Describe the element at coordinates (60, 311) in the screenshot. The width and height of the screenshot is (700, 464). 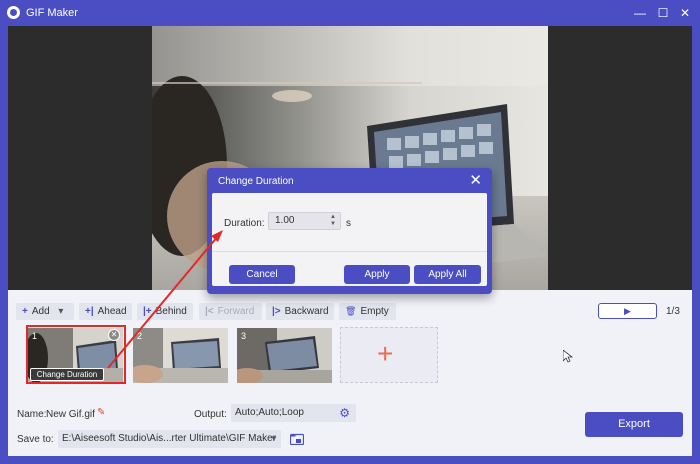
I see `chevron-down-icon: ▾` at that location.